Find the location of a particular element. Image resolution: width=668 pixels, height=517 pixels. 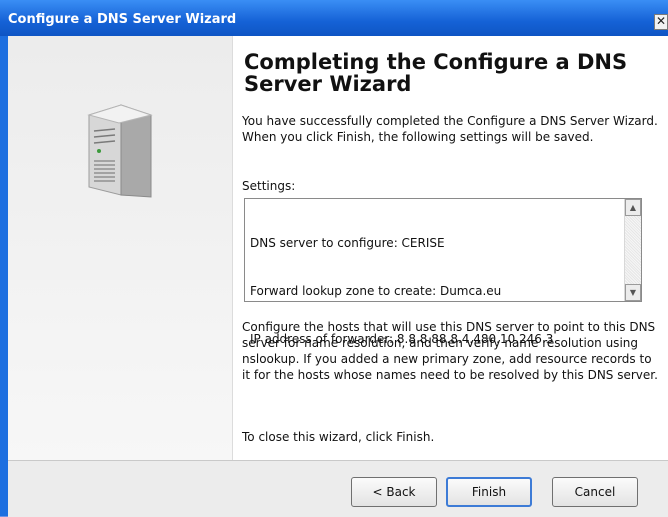

finish-button: Finish is located at coordinates (489, 492).